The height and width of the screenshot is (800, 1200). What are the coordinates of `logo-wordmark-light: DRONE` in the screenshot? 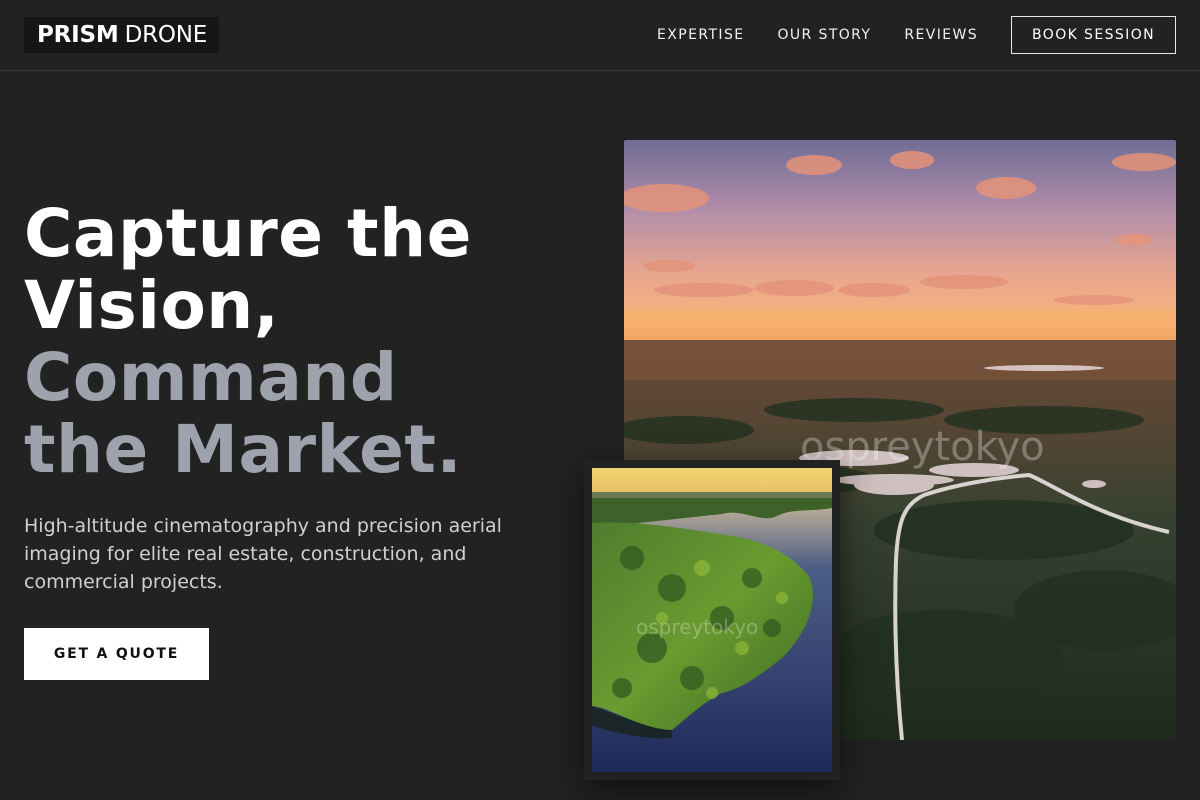 It's located at (166, 35).